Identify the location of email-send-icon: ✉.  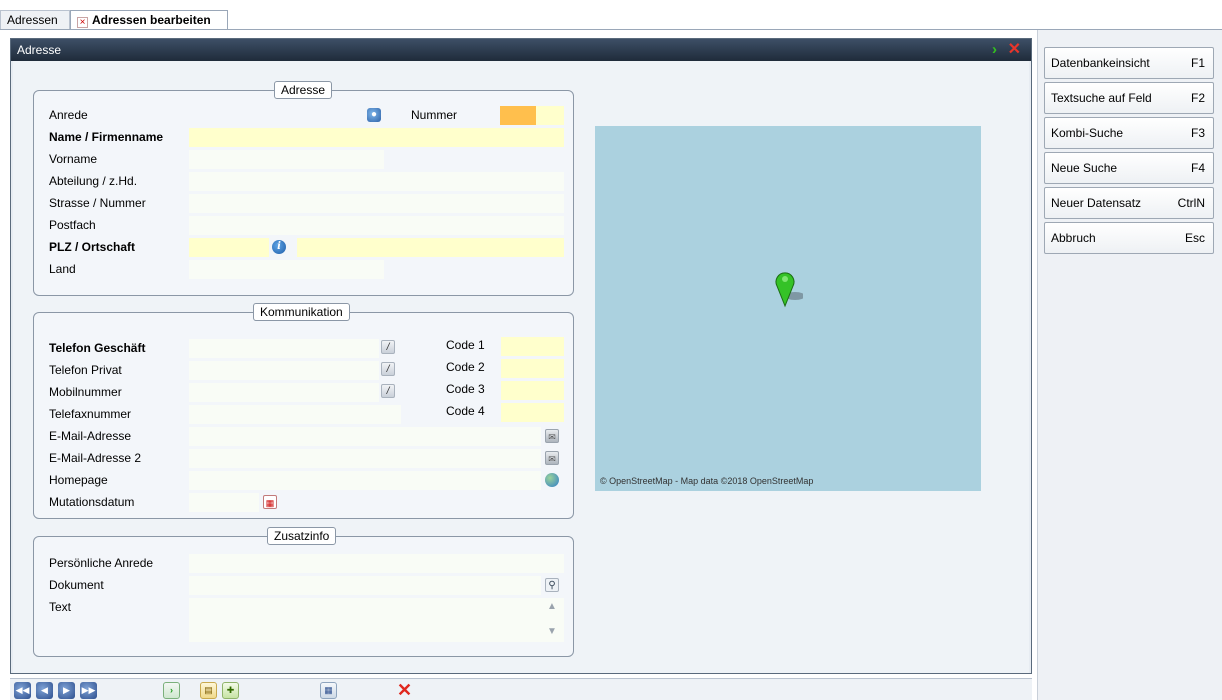
(552, 436).